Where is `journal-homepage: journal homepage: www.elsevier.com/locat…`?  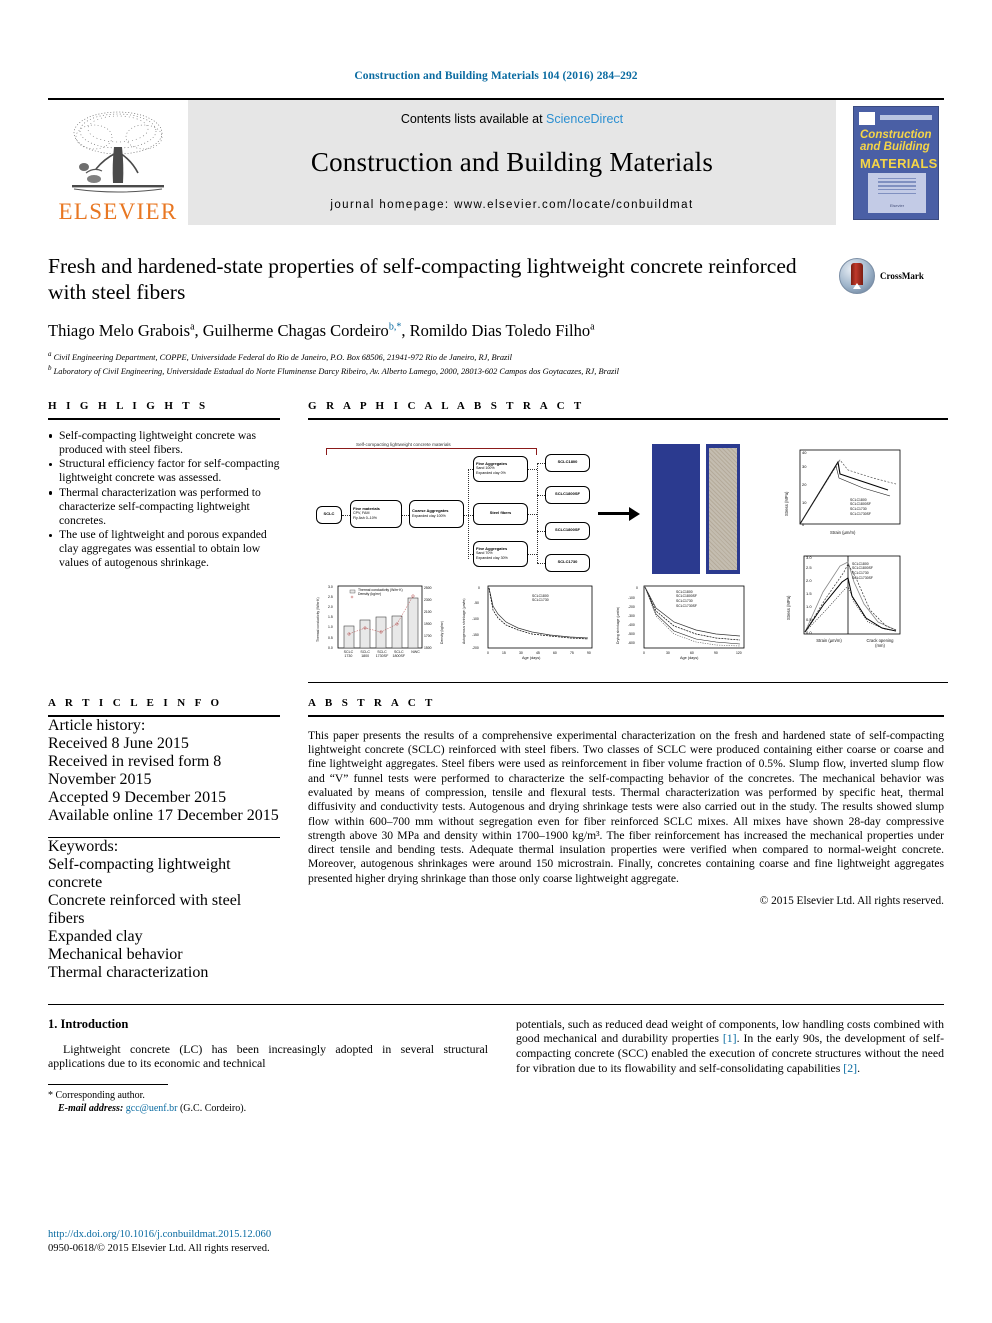
journal-homepage: journal homepage: www.elsevier.com/locat… is located at coordinates (511, 205).